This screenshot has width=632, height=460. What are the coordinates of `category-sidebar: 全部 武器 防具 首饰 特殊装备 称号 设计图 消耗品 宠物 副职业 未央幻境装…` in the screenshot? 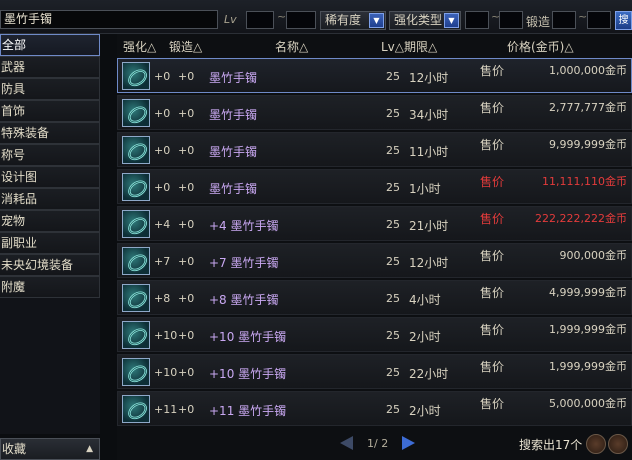 It's located at (50, 234).